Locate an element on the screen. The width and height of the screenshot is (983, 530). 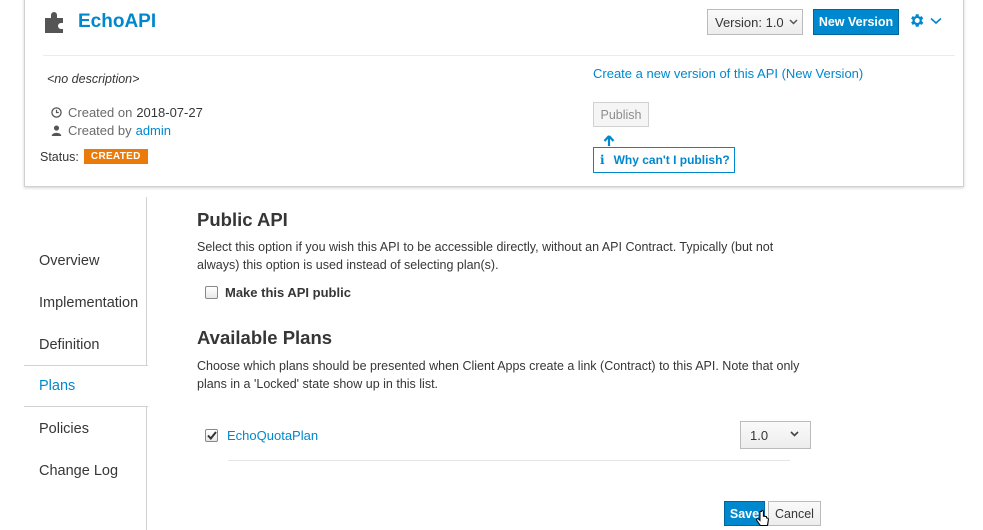
plan-row: EchoQuotaPlan is located at coordinates (261, 435).